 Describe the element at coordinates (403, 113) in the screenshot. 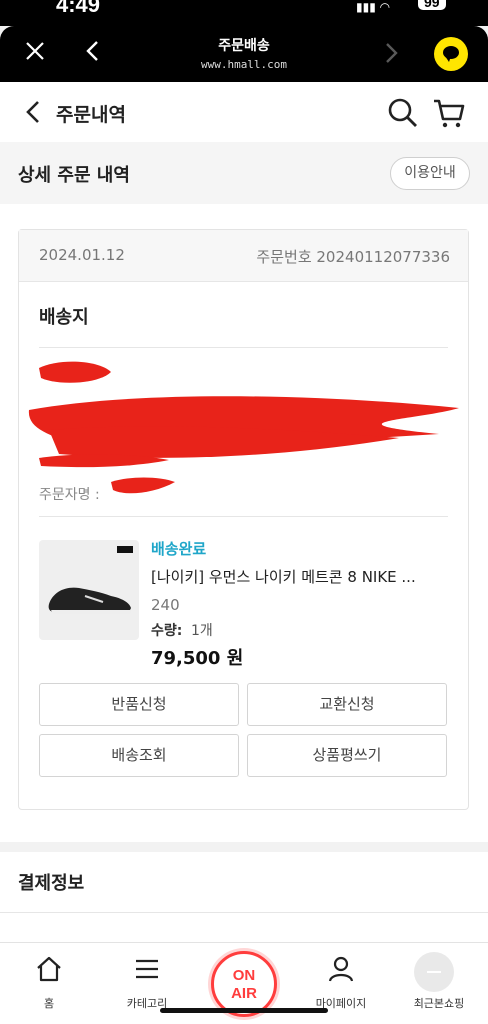

I see `search-icon` at that location.